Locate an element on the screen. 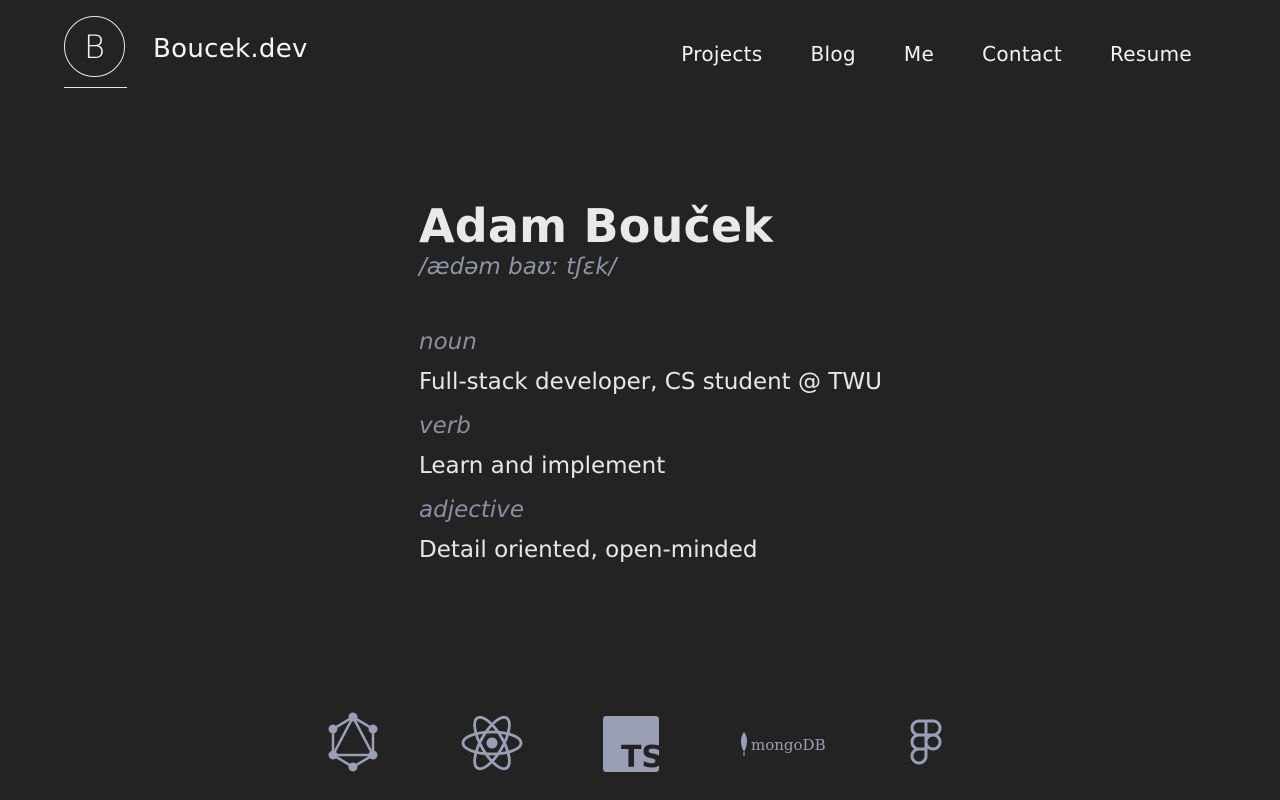 This screenshot has width=1280, height=800. logo-underline is located at coordinates (95, 87).